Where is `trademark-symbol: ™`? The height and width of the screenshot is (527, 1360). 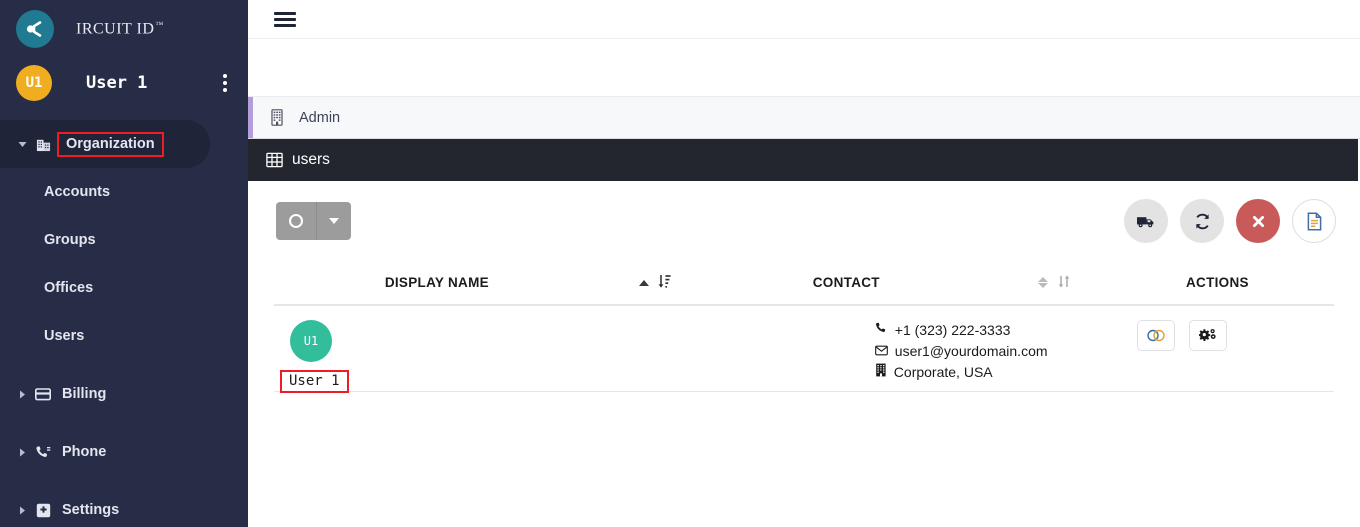
trademark-symbol: ™ is located at coordinates (159, 24).